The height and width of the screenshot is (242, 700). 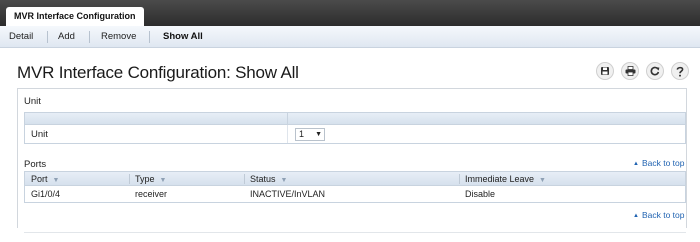 I want to click on unit-field-label: Unit, so click(x=39, y=134).